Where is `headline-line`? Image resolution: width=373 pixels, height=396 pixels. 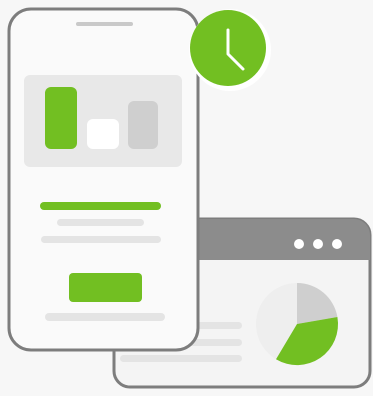 headline-line is located at coordinates (100, 206).